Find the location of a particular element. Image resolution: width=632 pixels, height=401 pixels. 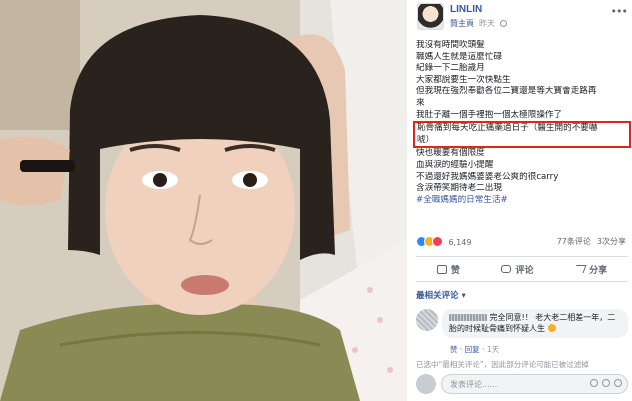

post-header: LINLIN 贊主頁 昨天 ••• is located at coordinates (522, 17).